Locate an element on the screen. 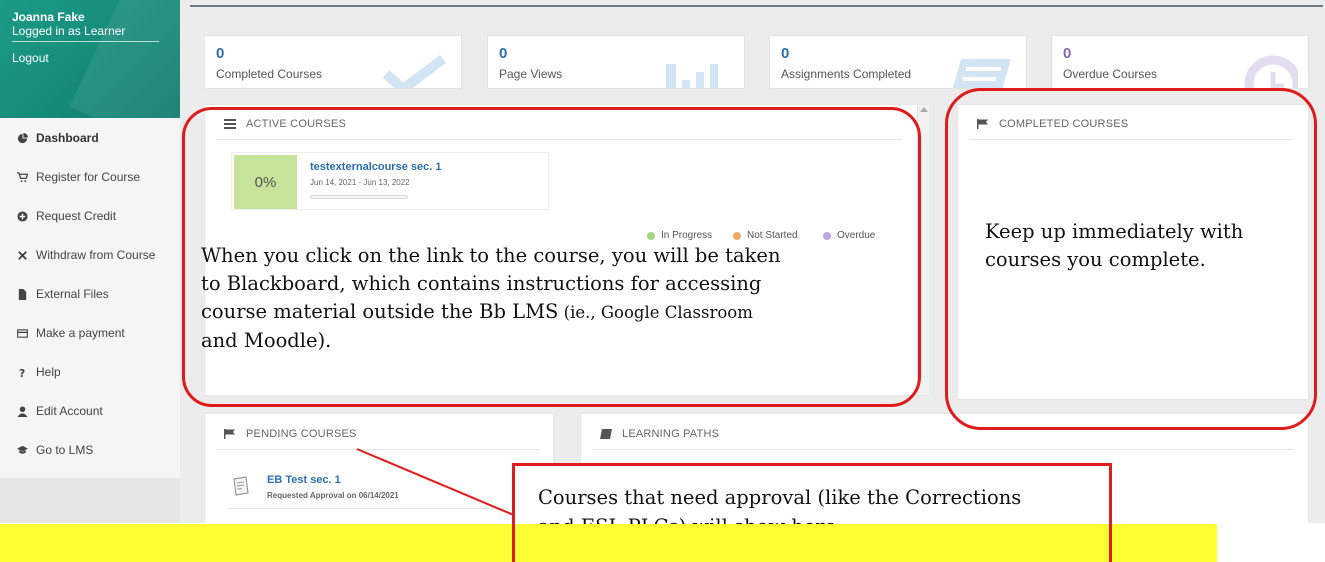 The width and height of the screenshot is (1325, 562). user-name: Joanna Fake is located at coordinates (48, 17).